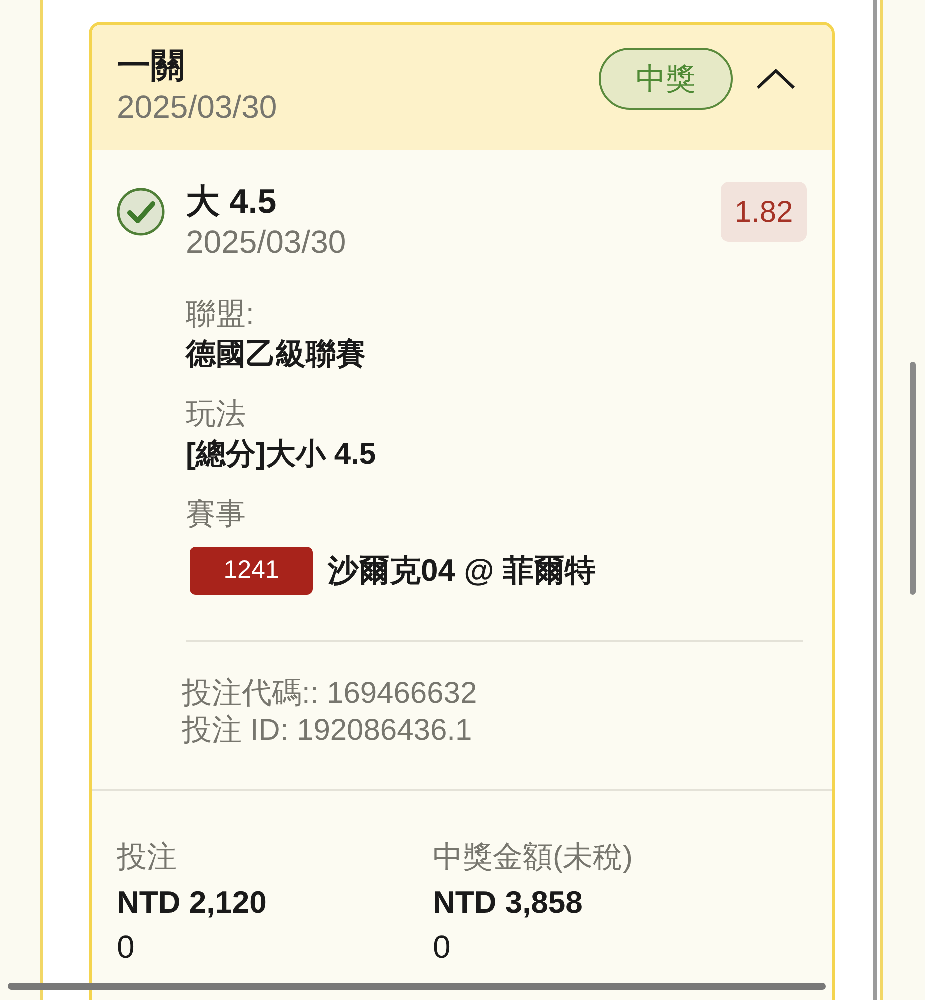 This screenshot has width=925, height=1000. Describe the element at coordinates (220, 315) in the screenshot. I see `field-label: 聯盟:` at that location.